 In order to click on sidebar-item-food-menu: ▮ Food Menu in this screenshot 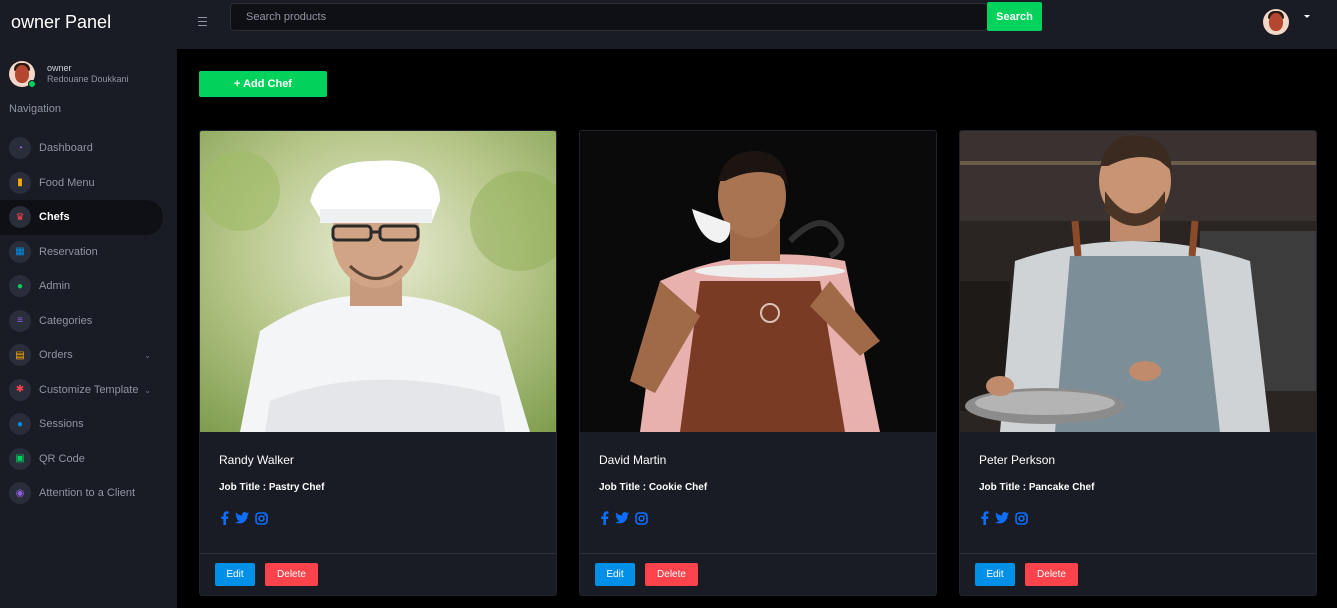, I will do `click(81, 183)`.